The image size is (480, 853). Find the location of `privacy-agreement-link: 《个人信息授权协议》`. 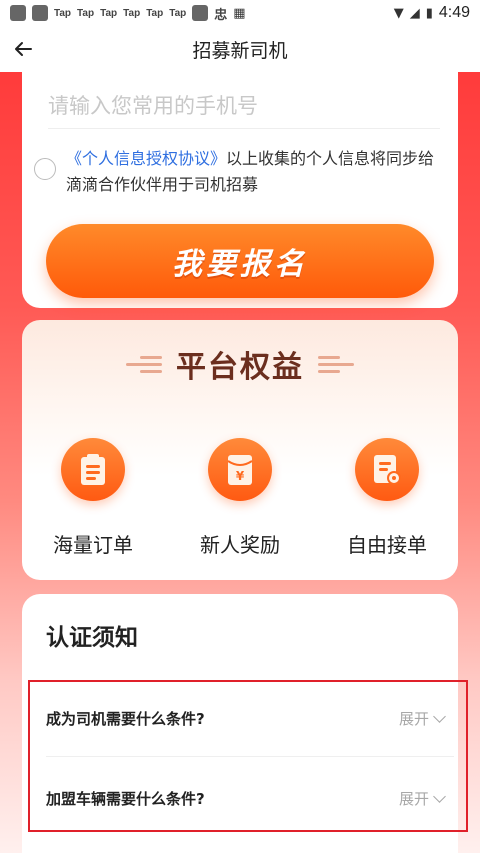

privacy-agreement-link: 《个人信息授权协议》 is located at coordinates (146, 158).